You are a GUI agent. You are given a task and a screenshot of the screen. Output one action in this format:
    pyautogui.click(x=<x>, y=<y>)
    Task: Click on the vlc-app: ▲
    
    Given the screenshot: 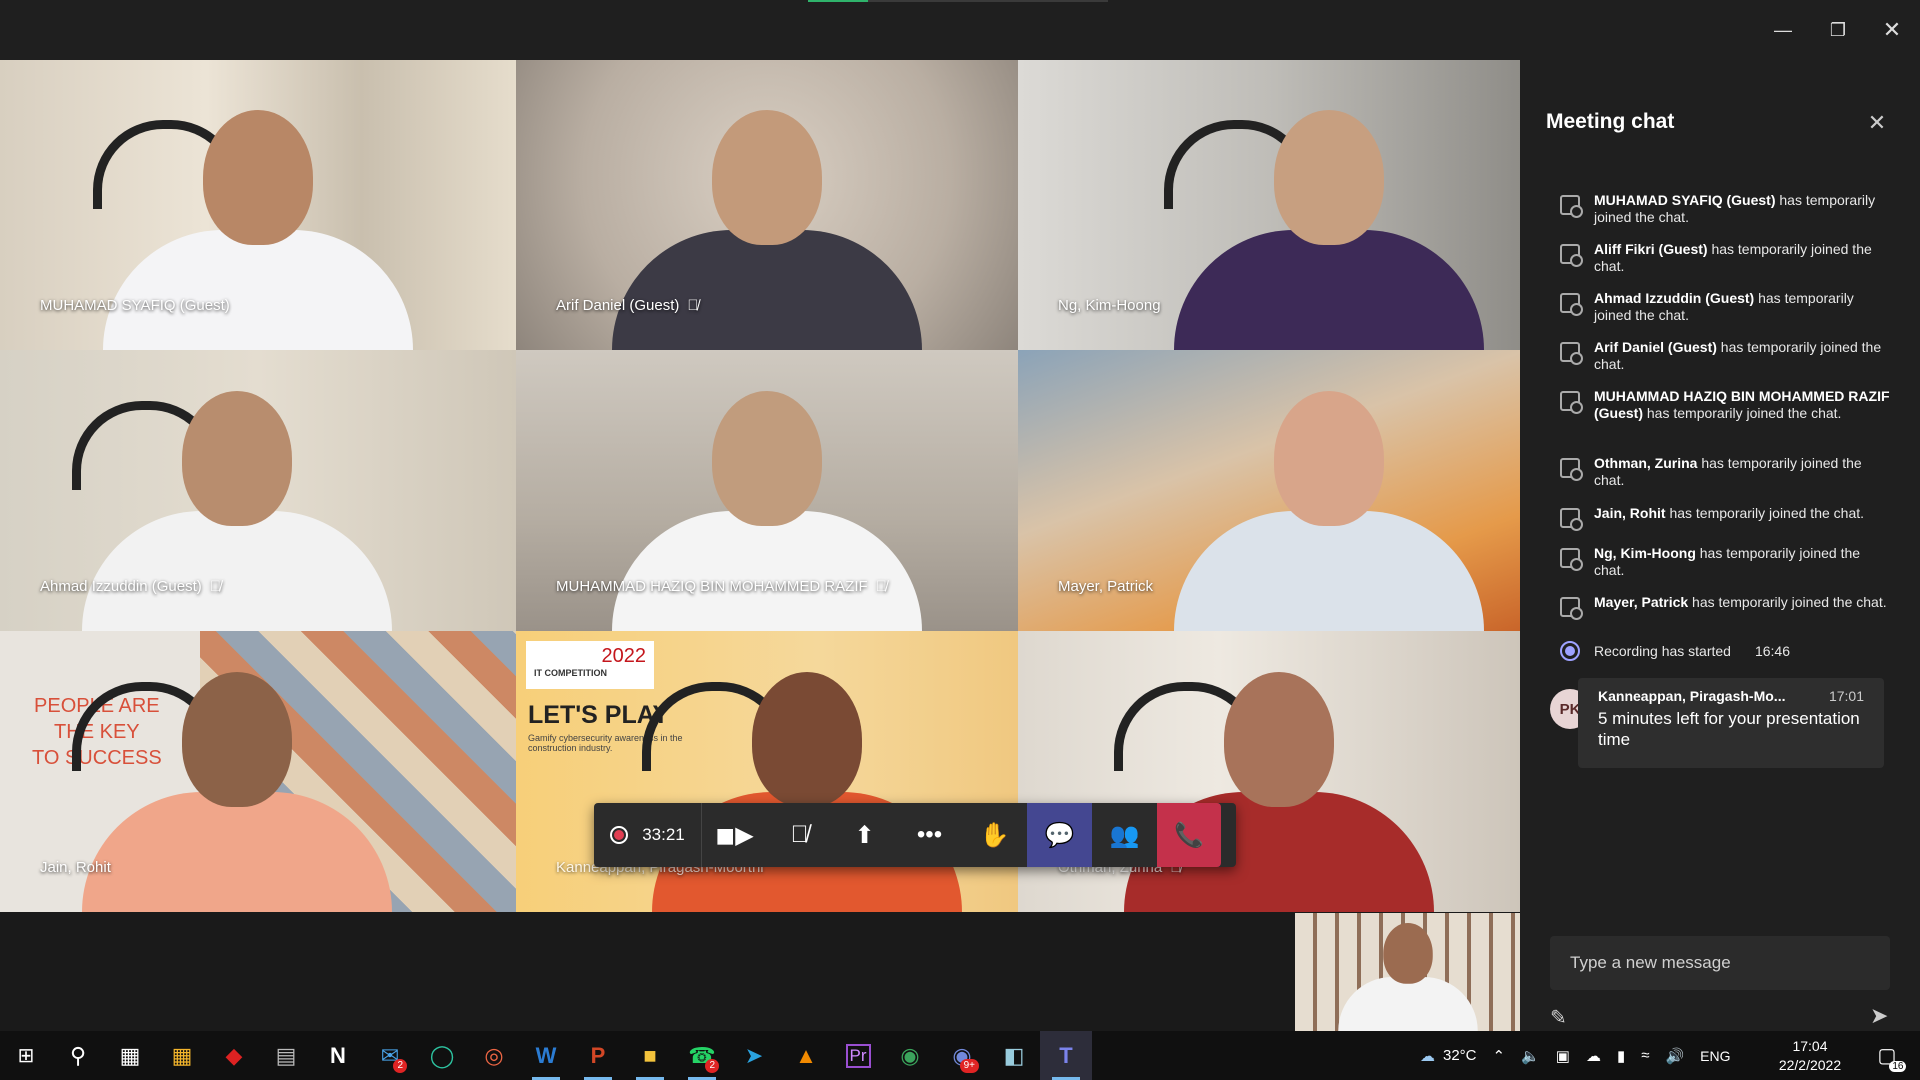 What is the action you would take?
    pyautogui.click(x=806, y=1055)
    